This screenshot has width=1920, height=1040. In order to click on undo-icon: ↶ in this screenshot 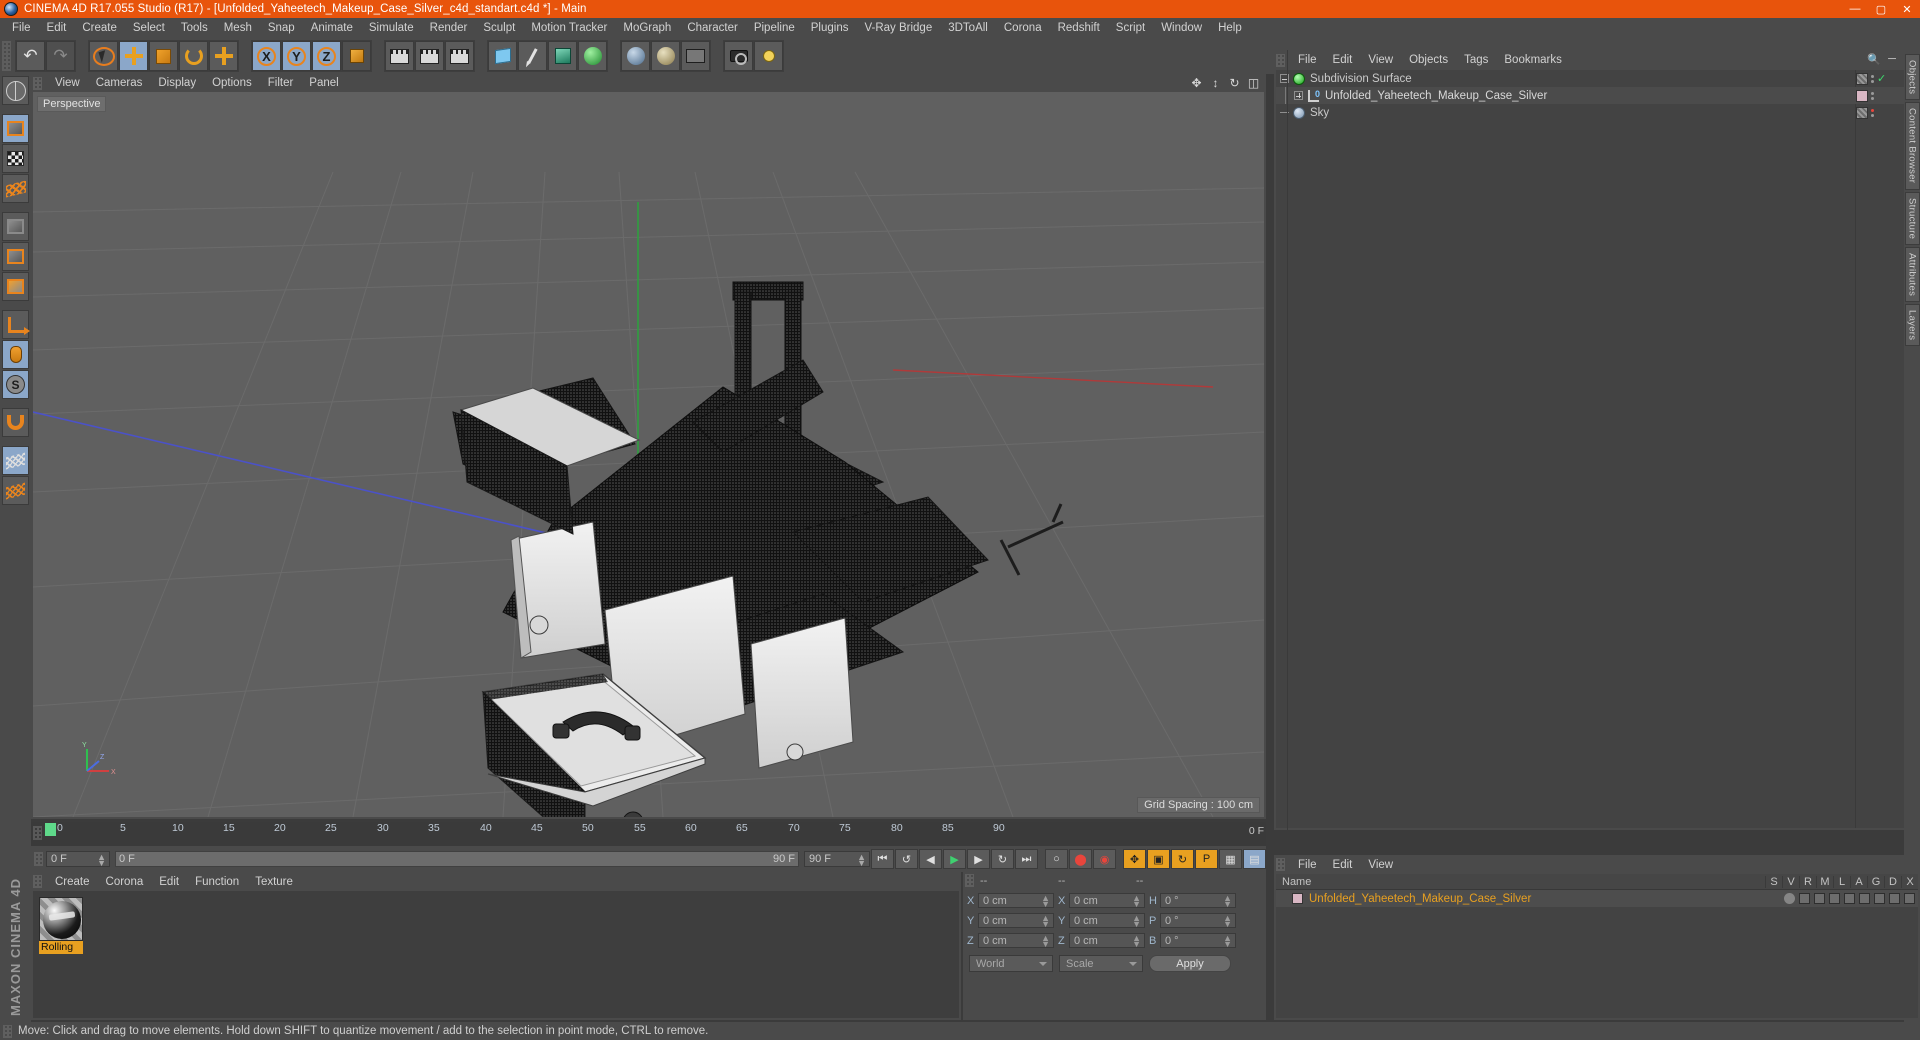, I will do `click(30, 56)`.